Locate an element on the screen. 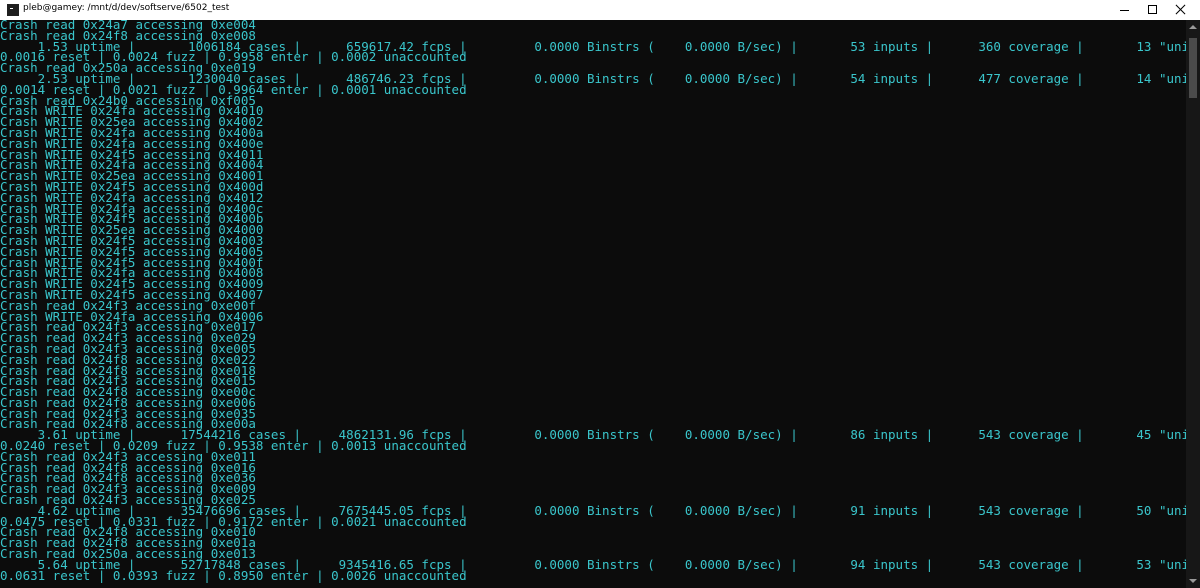  scroll-down-arrow-icon is located at coordinates (1193, 581).